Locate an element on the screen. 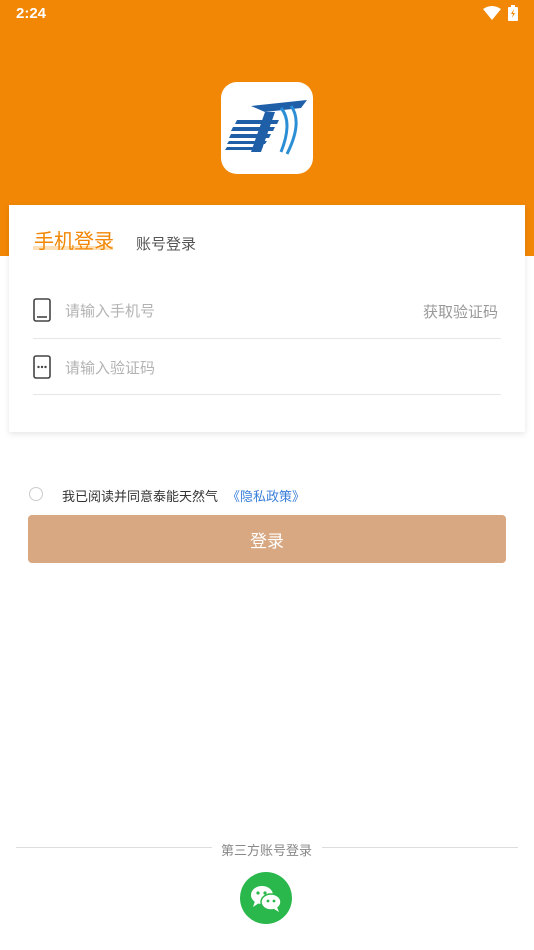 The width and height of the screenshot is (534, 950). third-party-login-label: 第三方账号登录 is located at coordinates (267, 851).